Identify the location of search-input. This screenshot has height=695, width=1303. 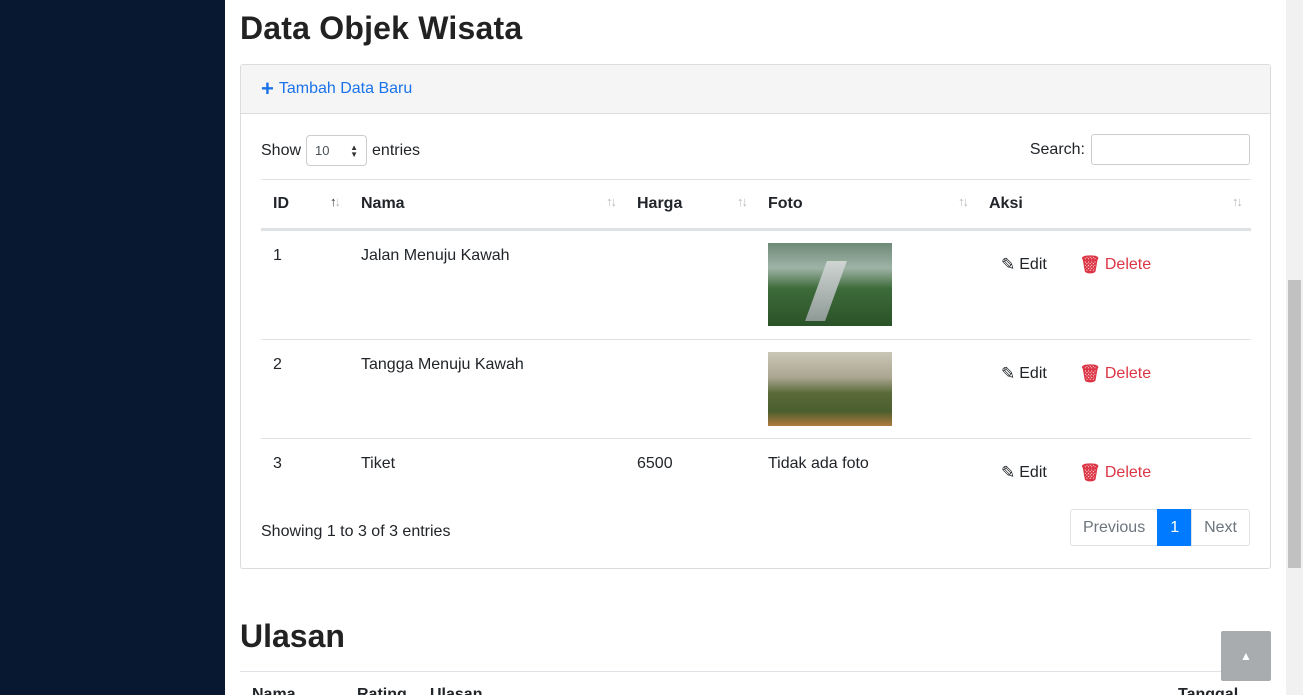
(1170, 149).